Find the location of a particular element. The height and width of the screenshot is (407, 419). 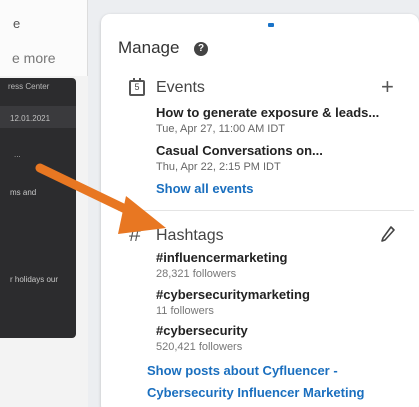

show-posts-link: Show posts about Cyfluencer - is located at coordinates (242, 370).